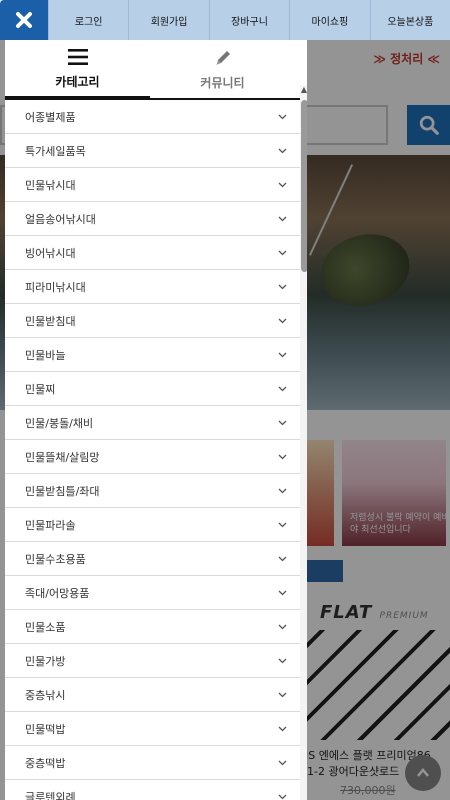 The width and height of the screenshot is (450, 800). I want to click on category-item: 민물소품, so click(156, 627).